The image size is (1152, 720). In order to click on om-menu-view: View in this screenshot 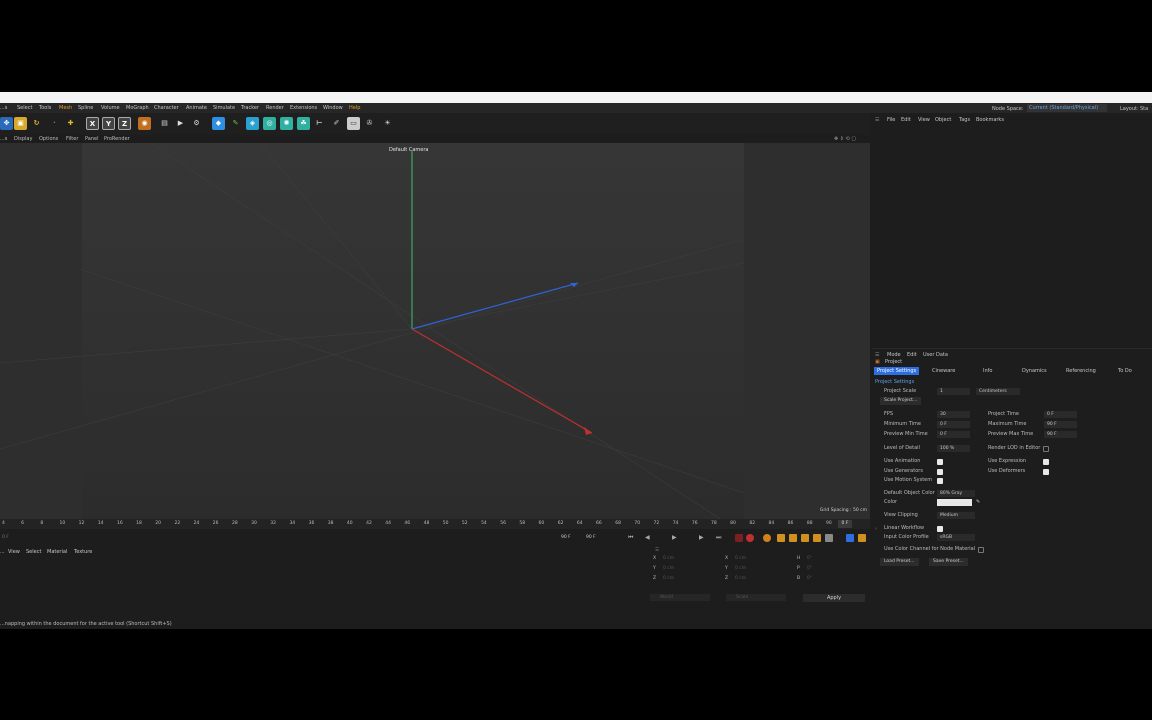, I will do `click(924, 120)`.